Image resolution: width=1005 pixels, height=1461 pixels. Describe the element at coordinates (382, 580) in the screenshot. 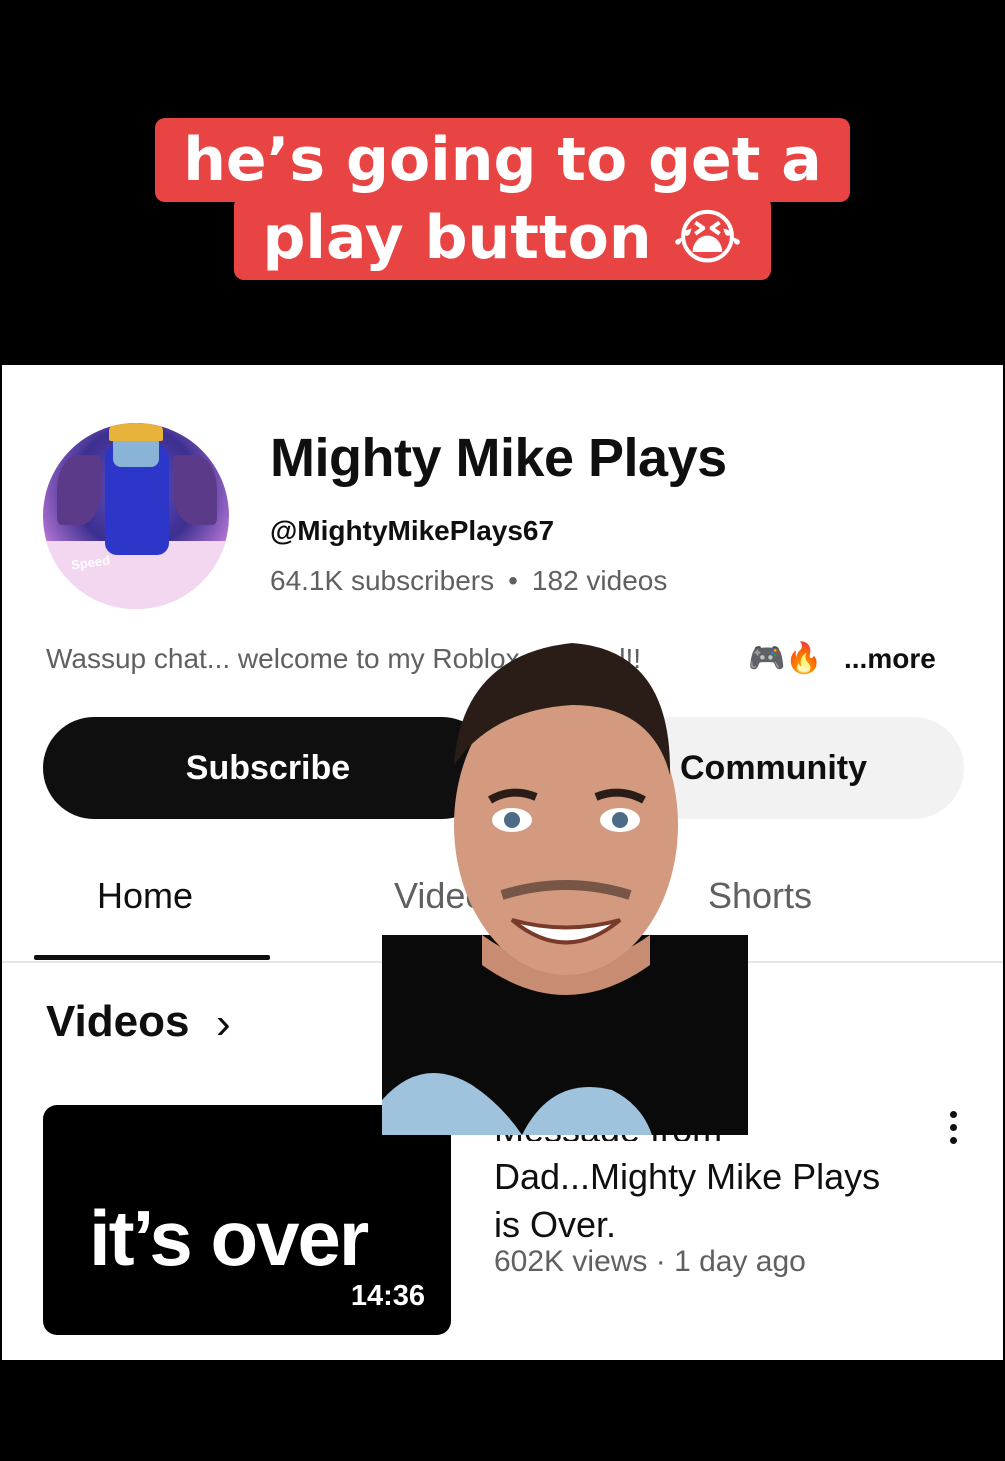

I see `subscriber-count: 64.1K subscribers` at that location.